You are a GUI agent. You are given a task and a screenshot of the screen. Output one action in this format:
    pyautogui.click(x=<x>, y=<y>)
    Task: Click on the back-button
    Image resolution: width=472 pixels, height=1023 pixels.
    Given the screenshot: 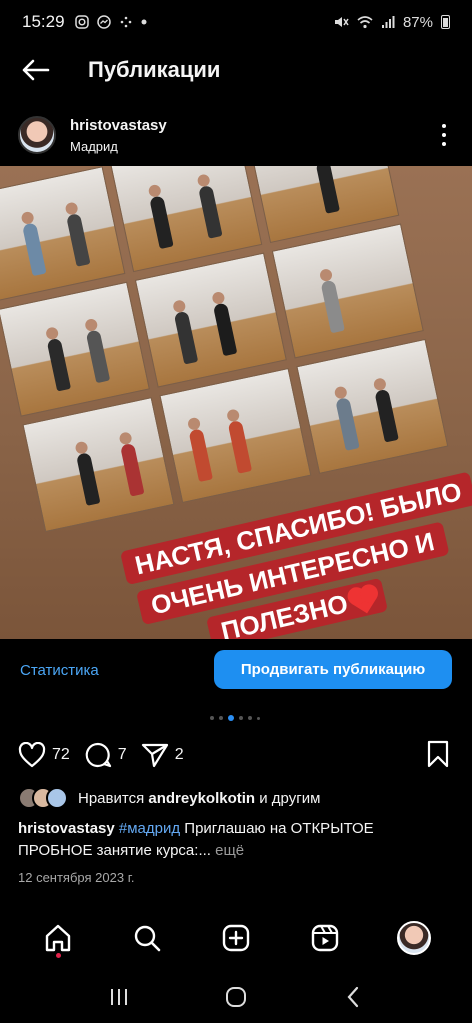 What is the action you would take?
    pyautogui.click(x=35, y=70)
    